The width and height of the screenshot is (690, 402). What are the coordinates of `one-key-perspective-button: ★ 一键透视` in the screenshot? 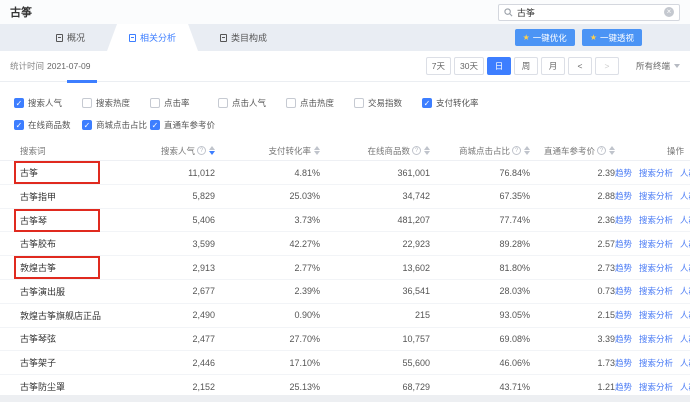 It's located at (611, 37).